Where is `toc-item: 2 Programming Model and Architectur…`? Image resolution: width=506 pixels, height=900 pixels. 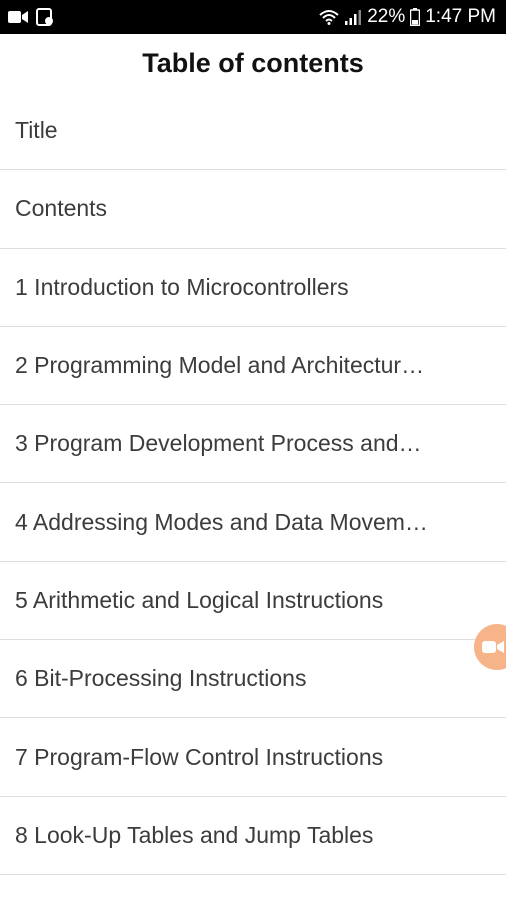
toc-item: 2 Programming Model and Architectur… is located at coordinates (253, 366).